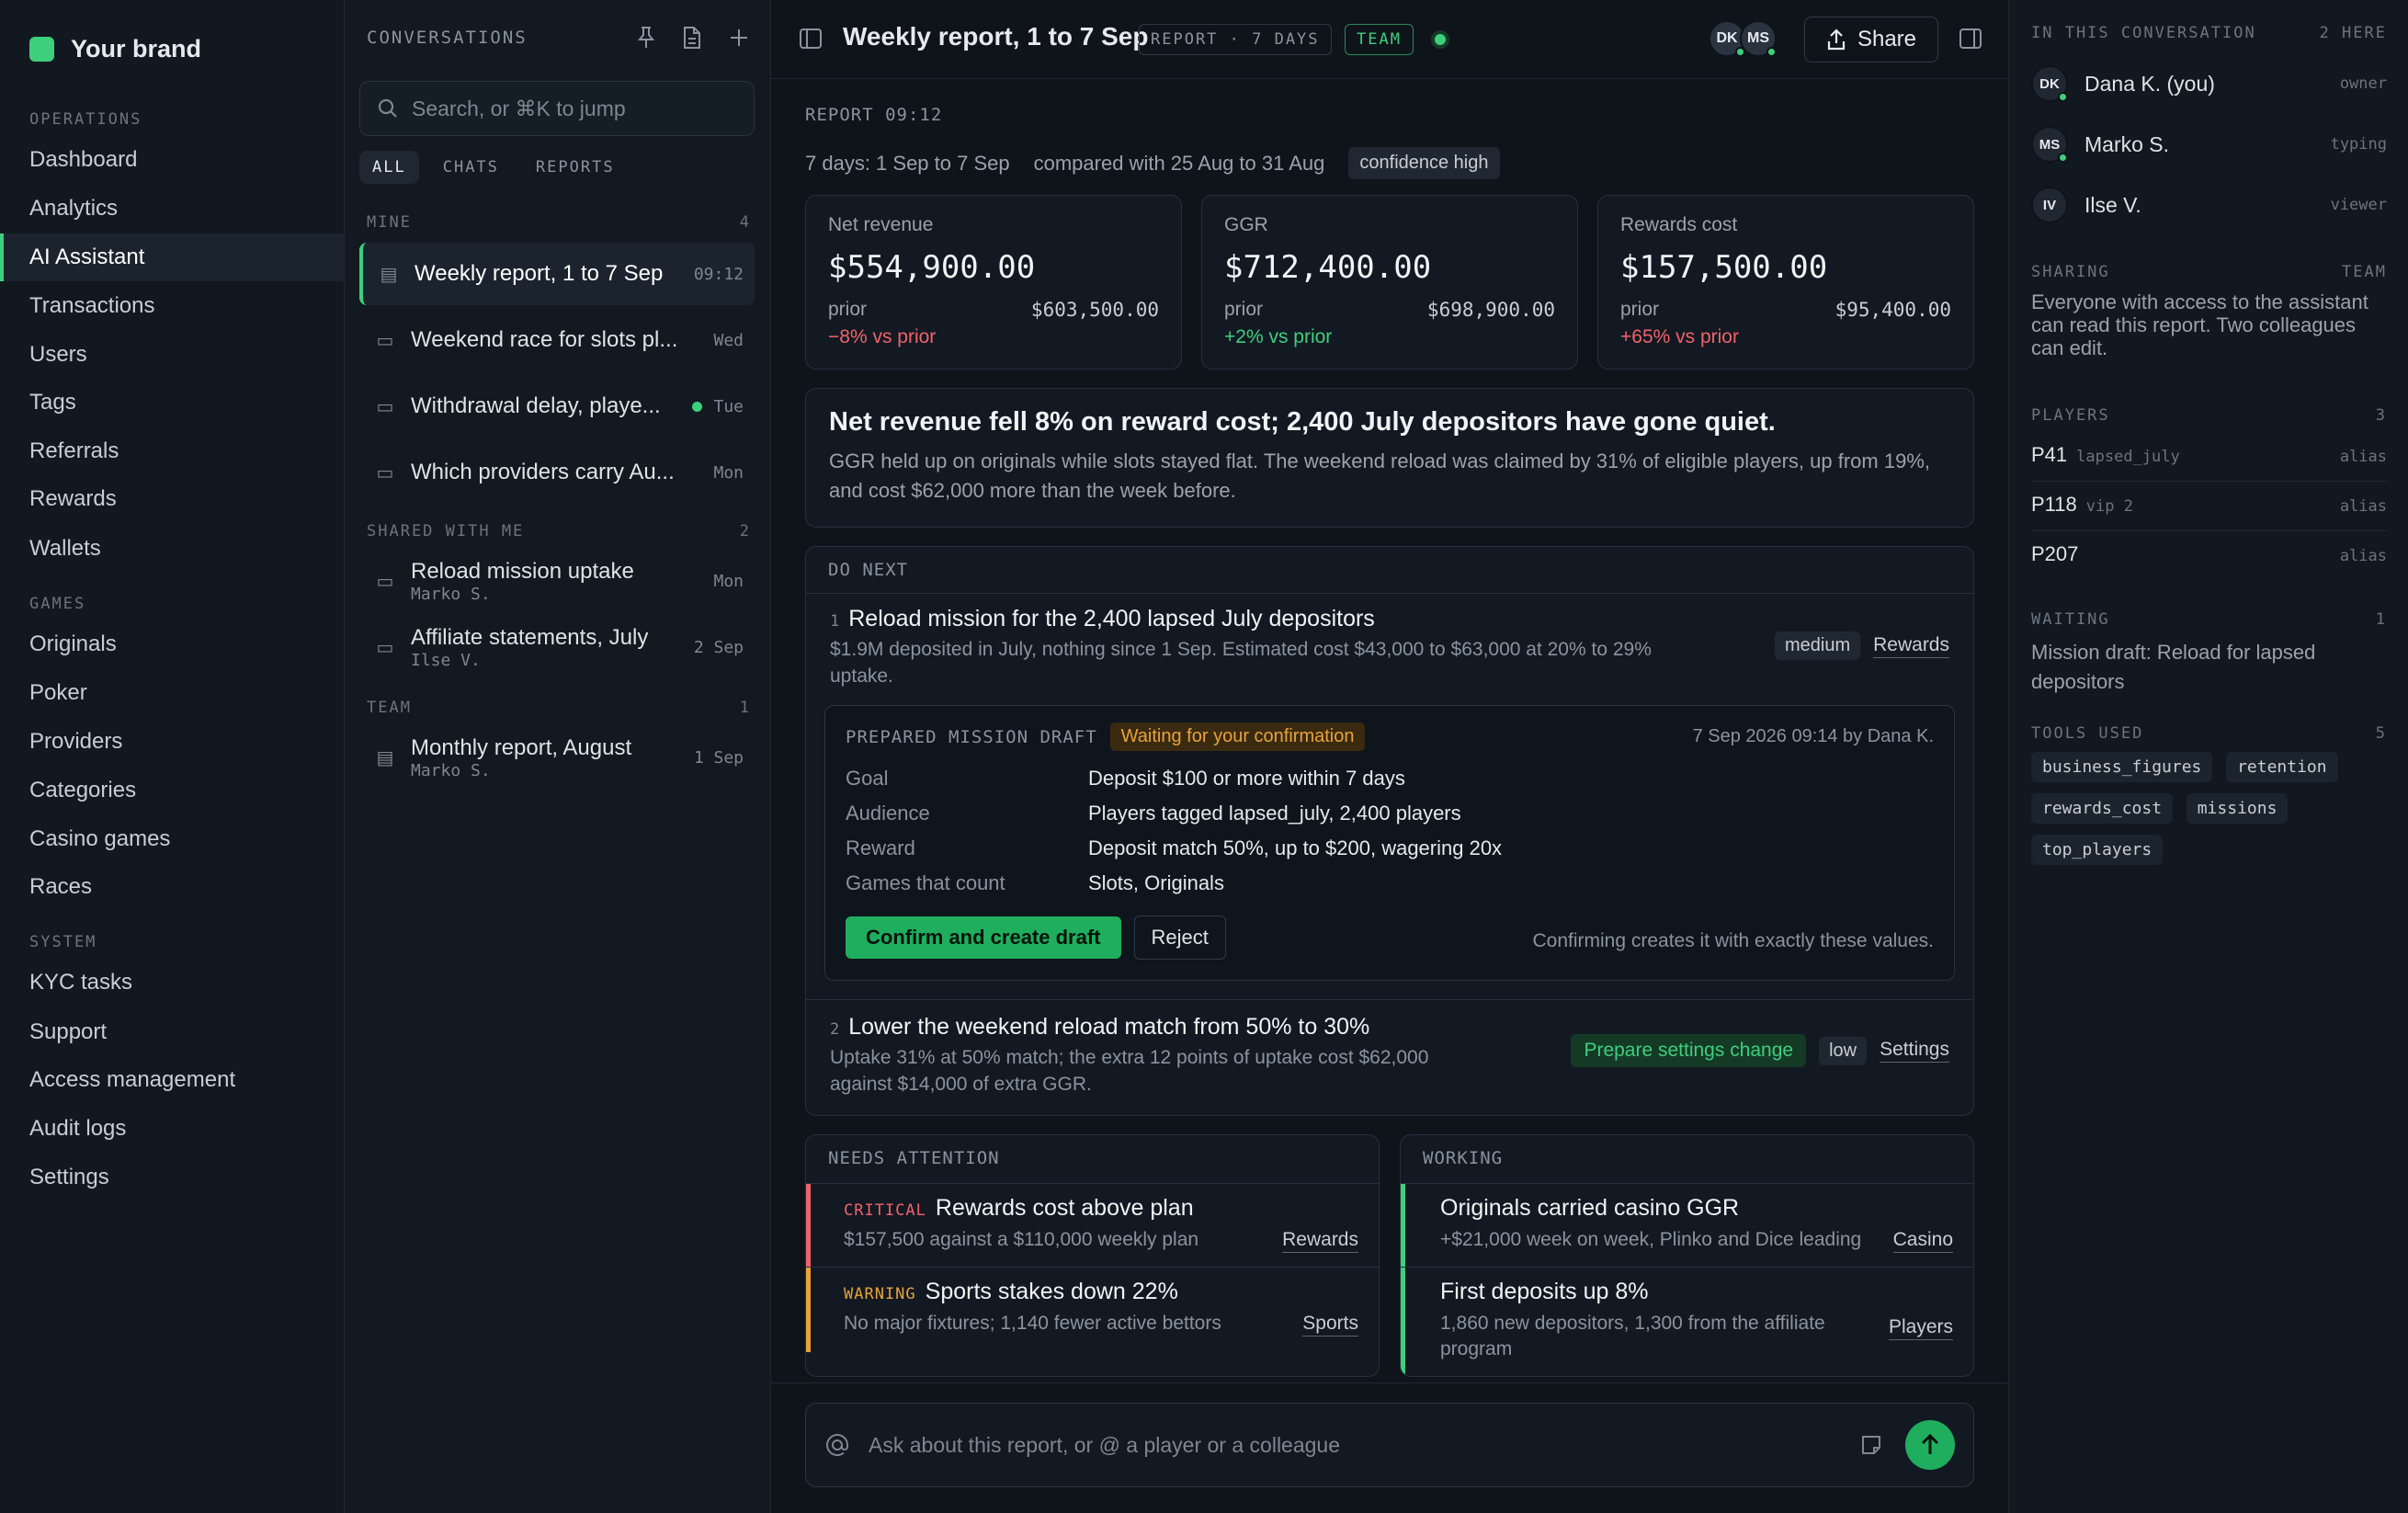 Image resolution: width=2408 pixels, height=1513 pixels. I want to click on people-header: IN THIS CONVERSATION 2 HERE, so click(2209, 33).